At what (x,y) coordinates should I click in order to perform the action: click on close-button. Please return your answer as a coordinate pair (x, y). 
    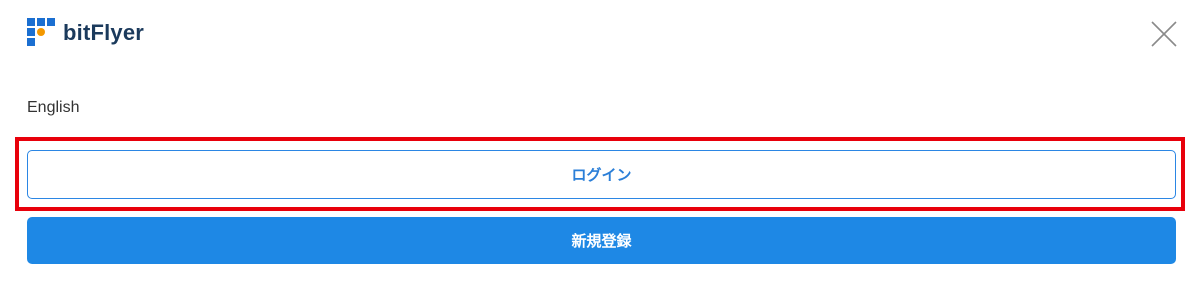
    Looking at the image, I should click on (1164, 34).